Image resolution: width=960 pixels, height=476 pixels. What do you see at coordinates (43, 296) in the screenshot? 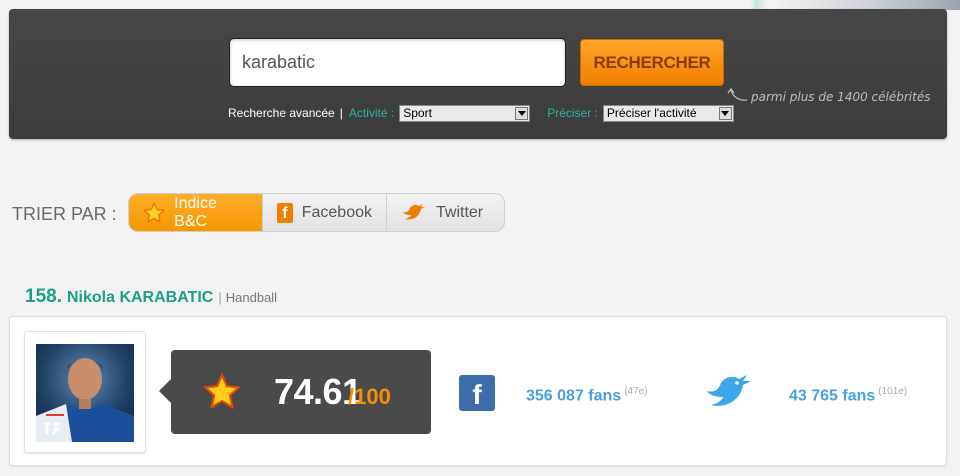
I see `result-rank: 158.` at bounding box center [43, 296].